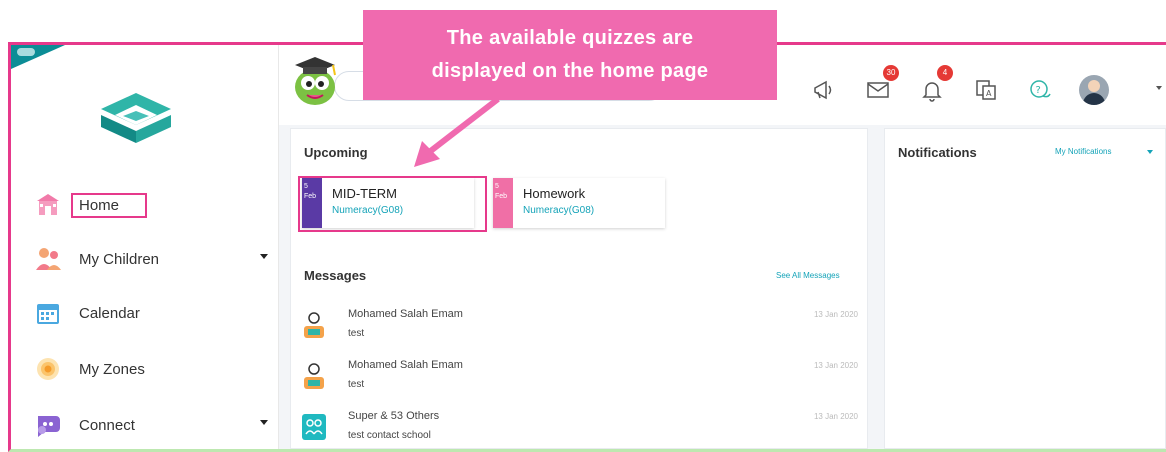  What do you see at coordinates (937, 152) in the screenshot?
I see `notifications-title: Notifications` at bounding box center [937, 152].